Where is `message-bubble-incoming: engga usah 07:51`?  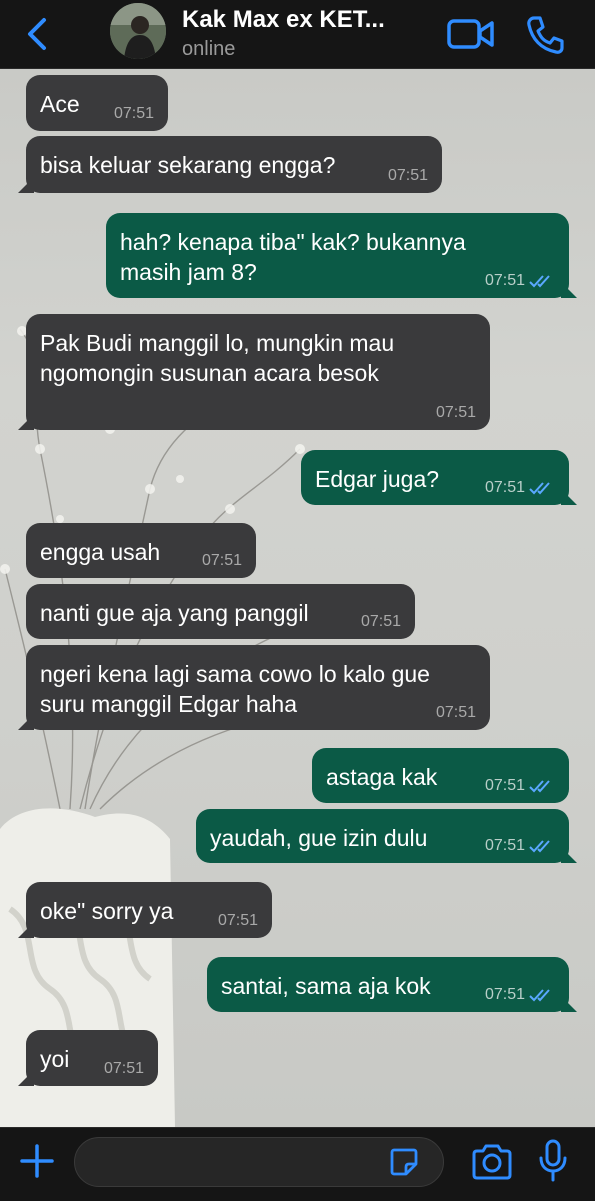
message-bubble-incoming: engga usah 07:51 is located at coordinates (141, 550).